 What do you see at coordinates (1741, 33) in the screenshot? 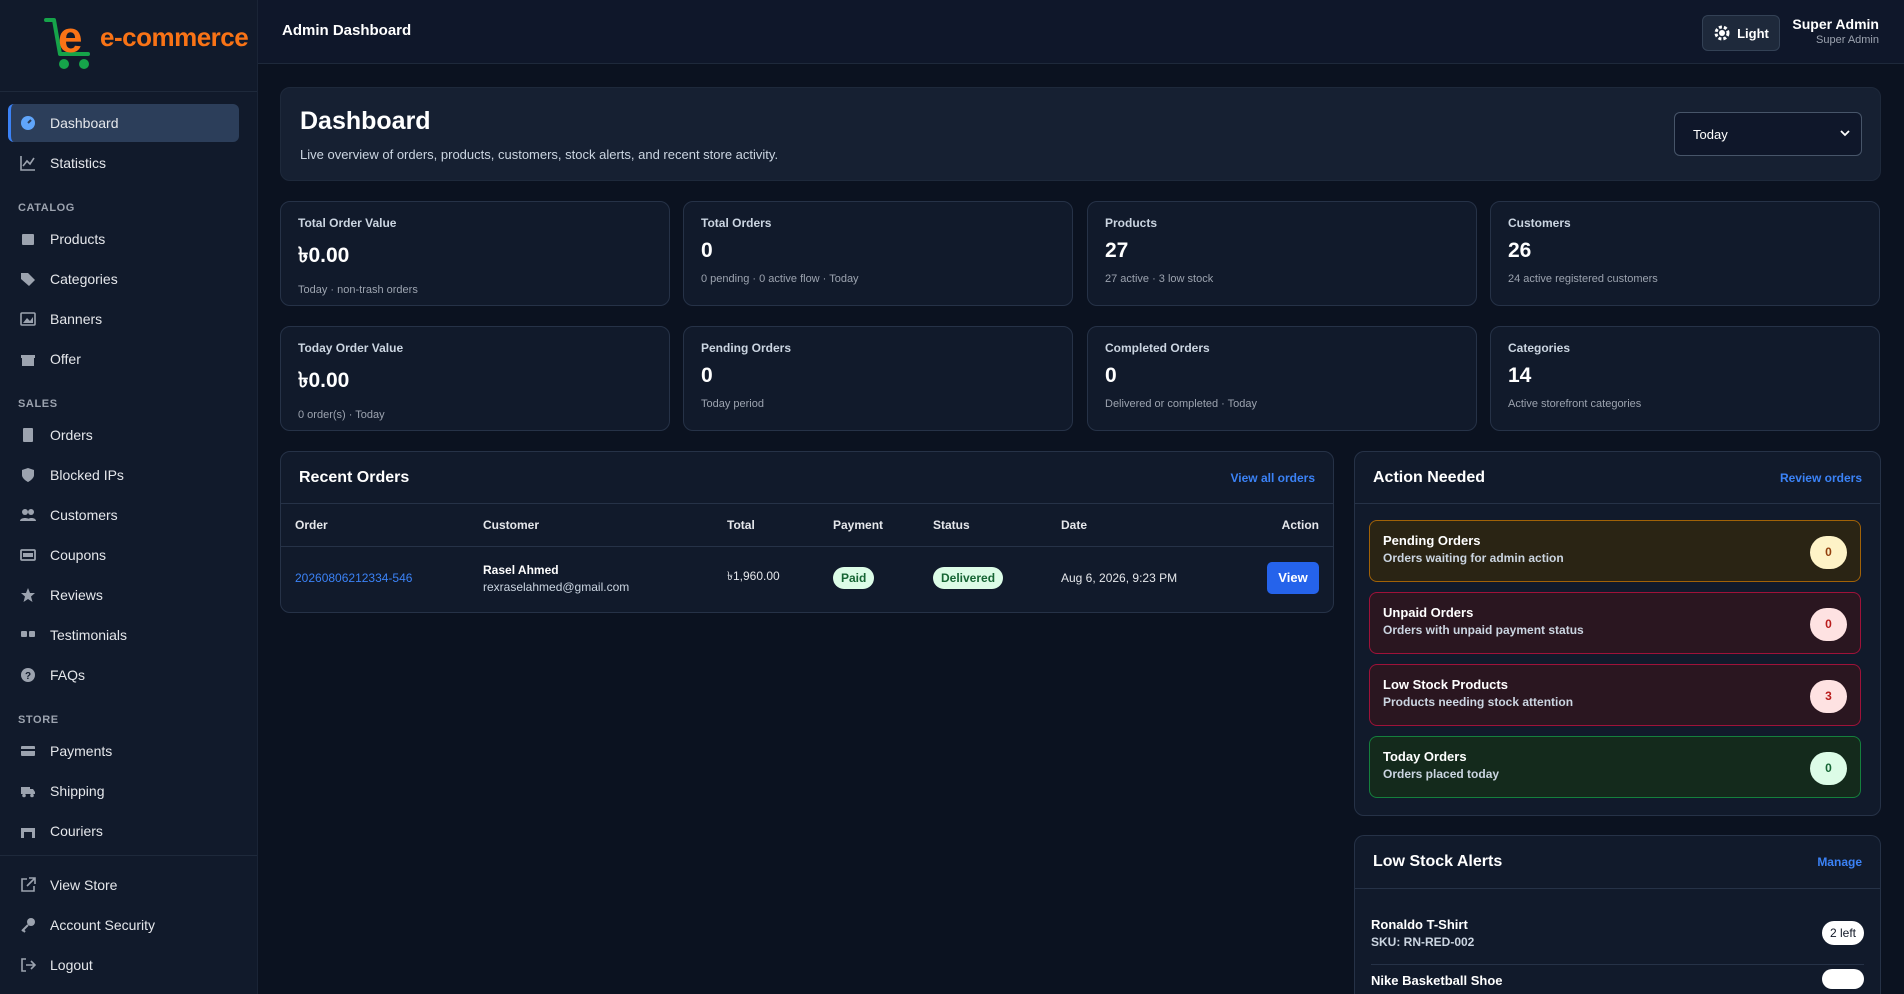
I see `theme-toggle-button: Light` at bounding box center [1741, 33].